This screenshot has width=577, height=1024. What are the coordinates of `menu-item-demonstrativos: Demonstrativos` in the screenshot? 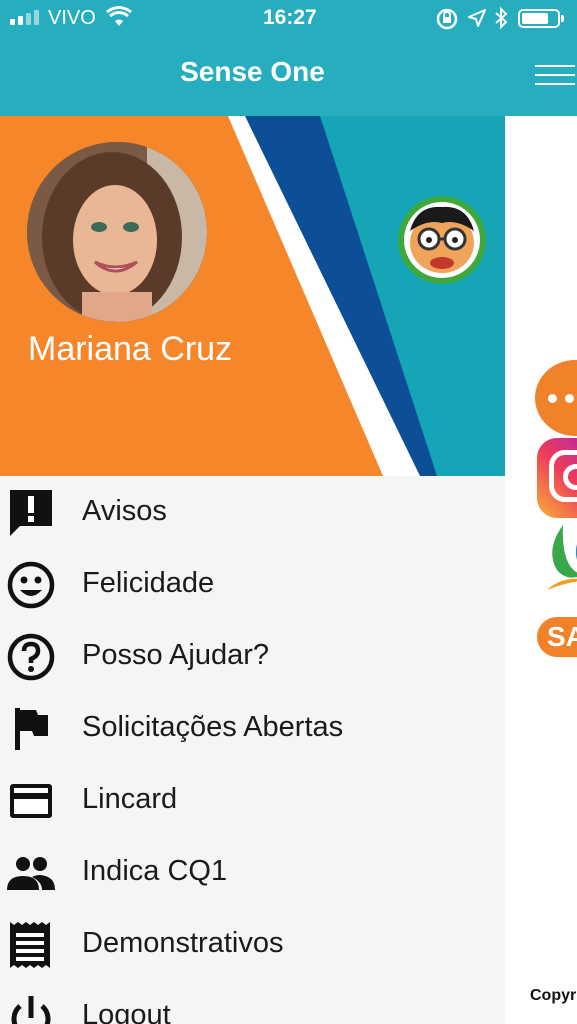 It's located at (252, 944).